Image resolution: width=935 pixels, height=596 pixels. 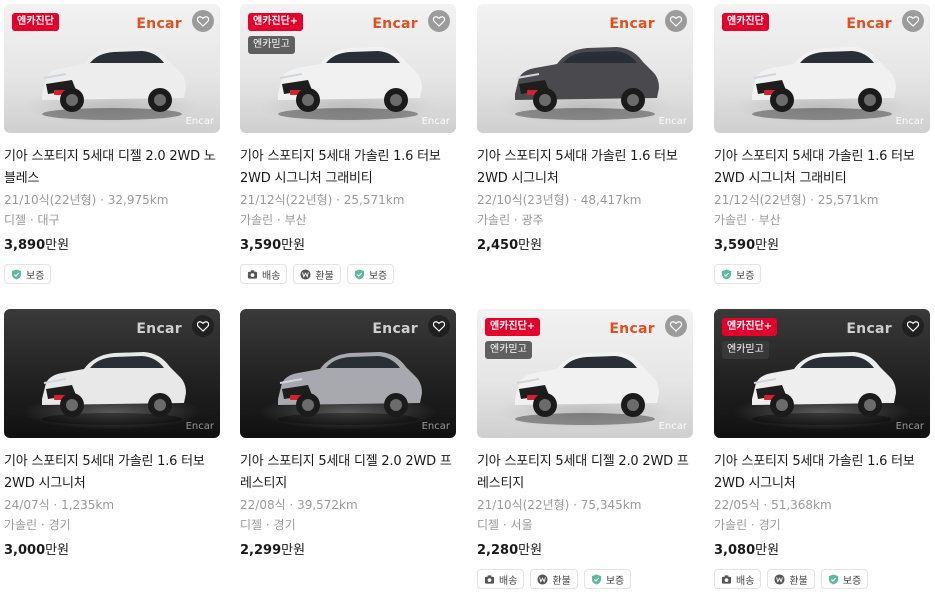 What do you see at coordinates (346, 461) in the screenshot?
I see `listing-title-line1: 기아 스포티지 5세대 디젤 2.0 2WD 프` at bounding box center [346, 461].